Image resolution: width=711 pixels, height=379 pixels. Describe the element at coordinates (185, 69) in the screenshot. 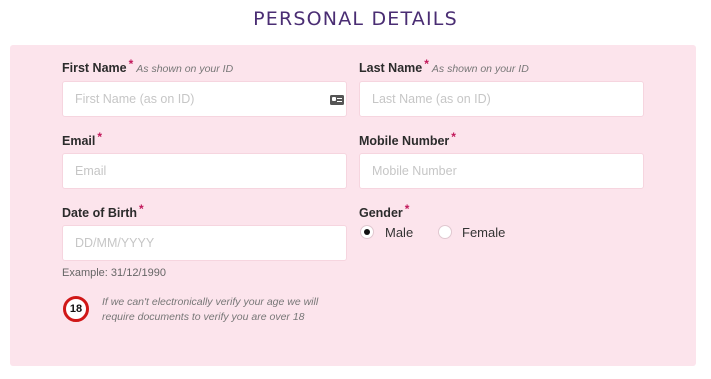

I see `first-name-hint: As shown on your ID` at that location.